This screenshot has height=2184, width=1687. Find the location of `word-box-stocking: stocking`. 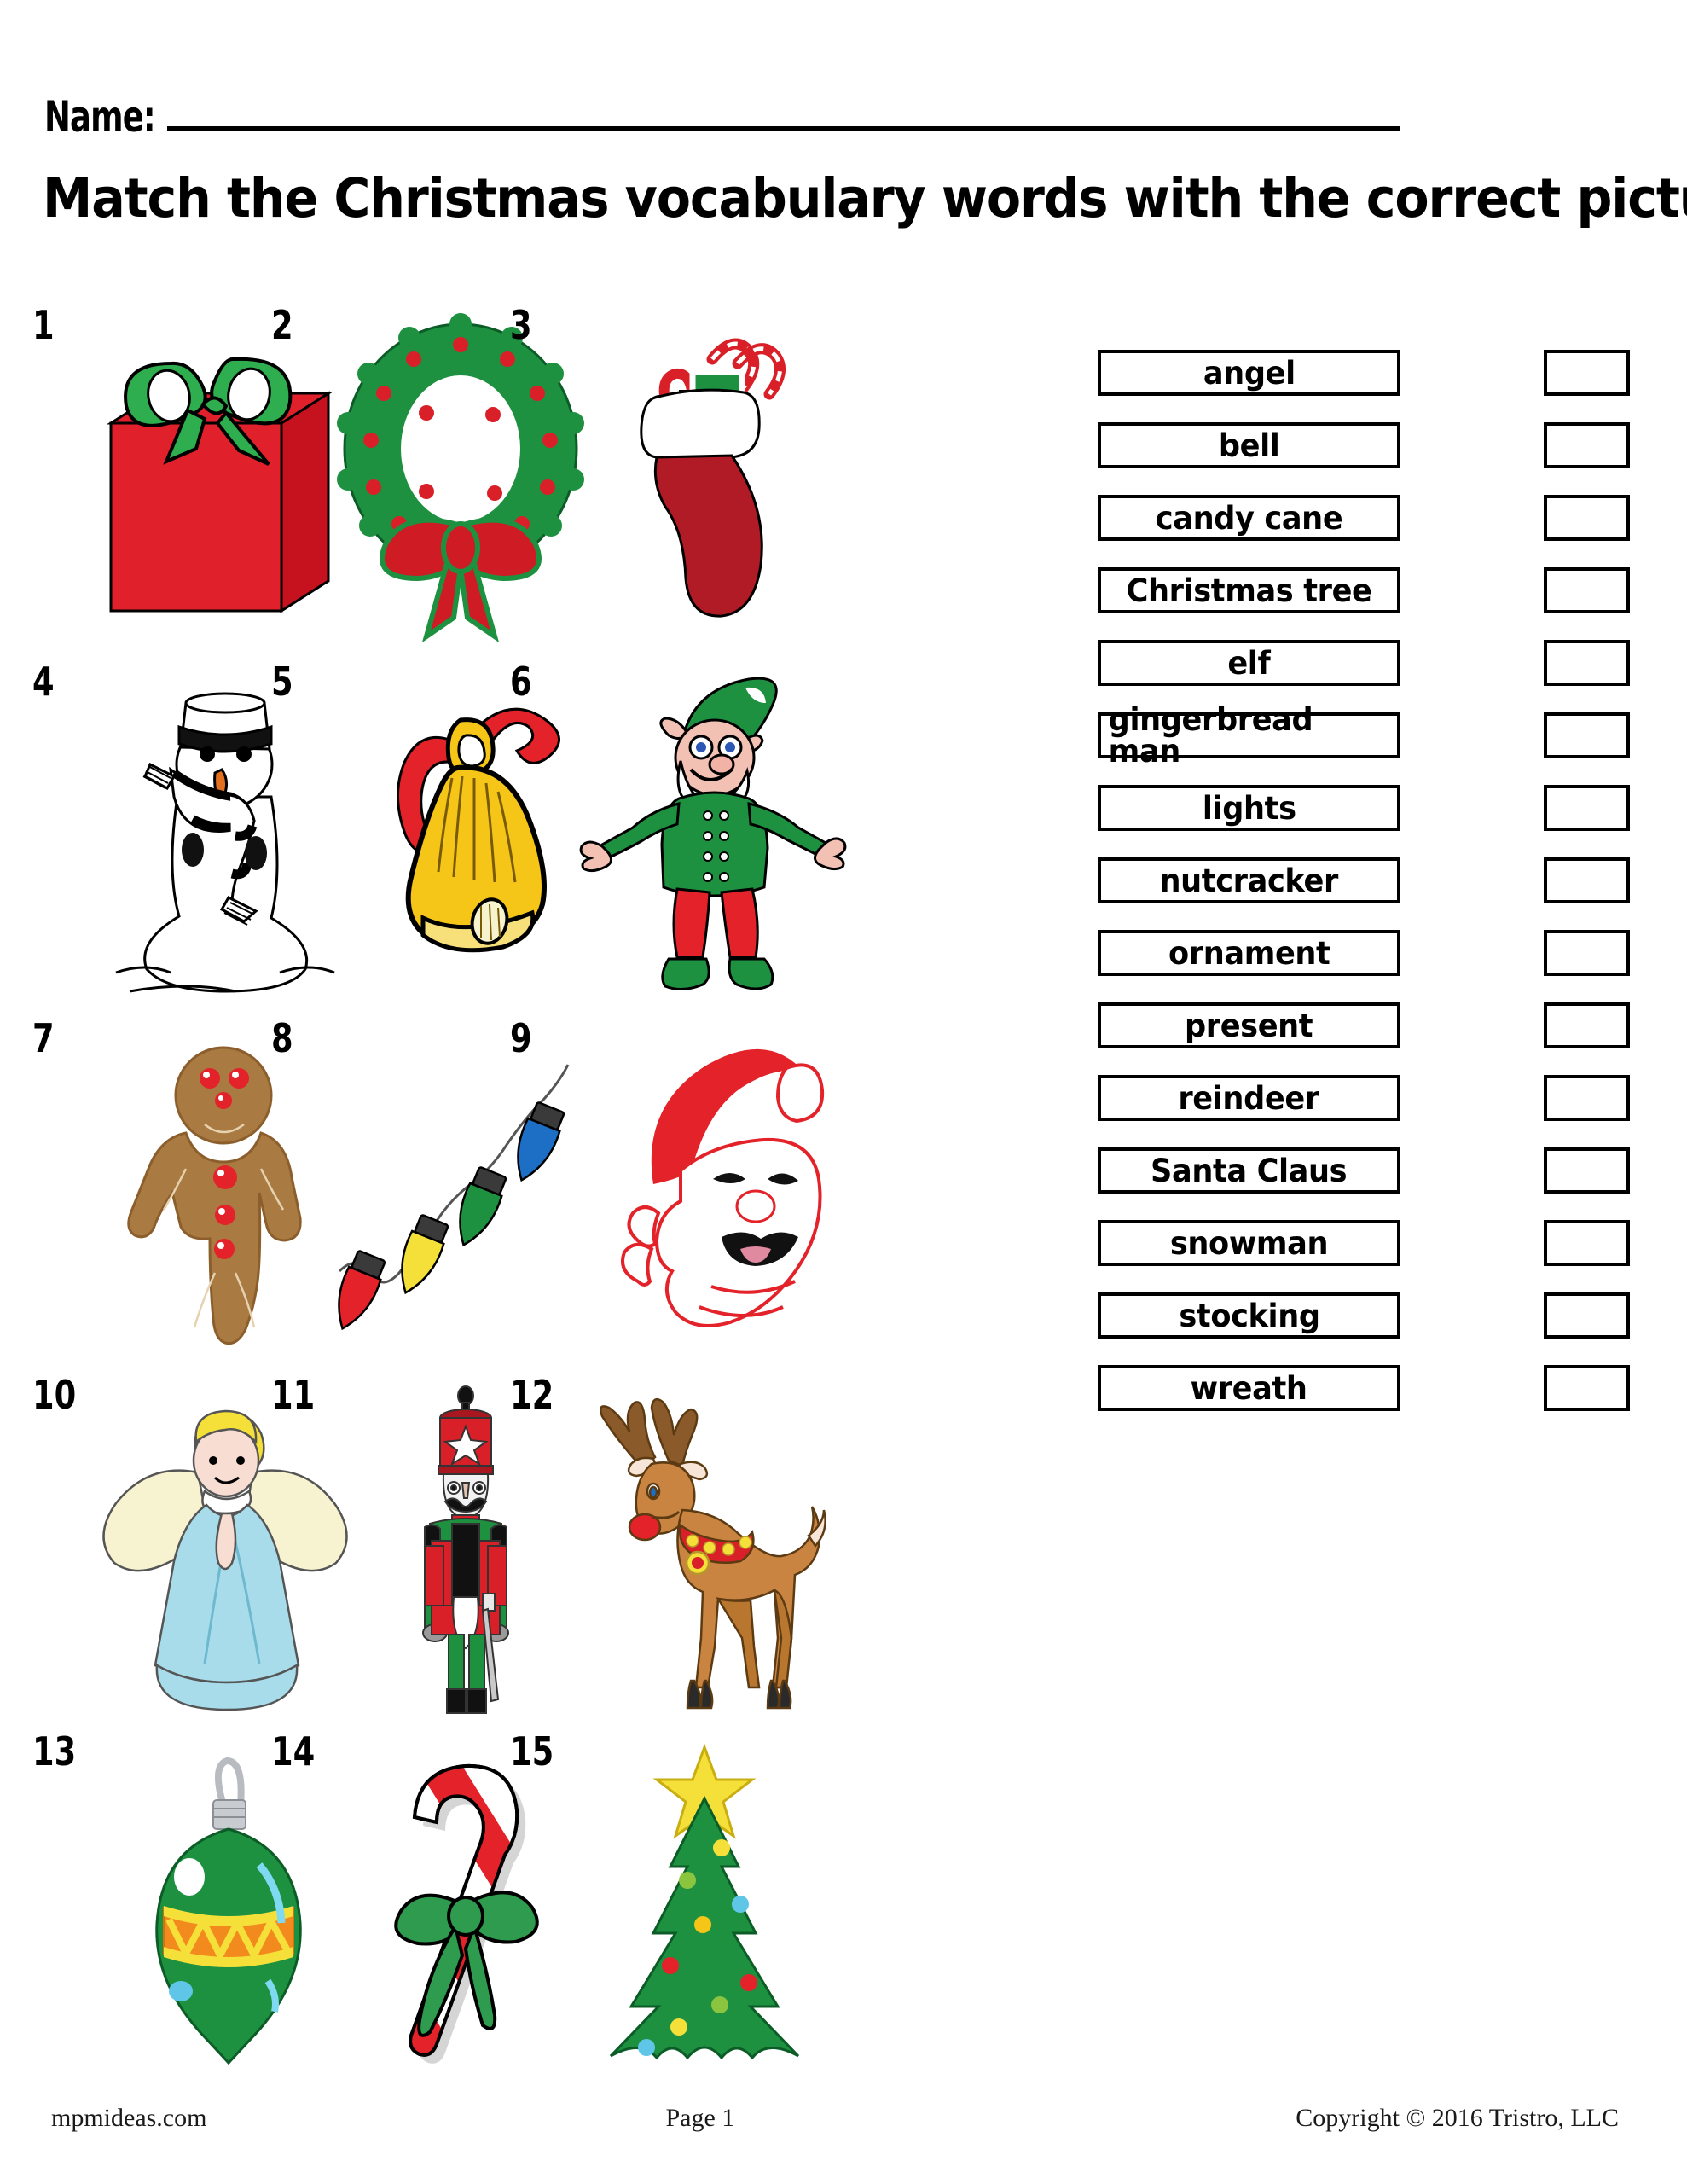

word-box-stocking: stocking is located at coordinates (1249, 1315).